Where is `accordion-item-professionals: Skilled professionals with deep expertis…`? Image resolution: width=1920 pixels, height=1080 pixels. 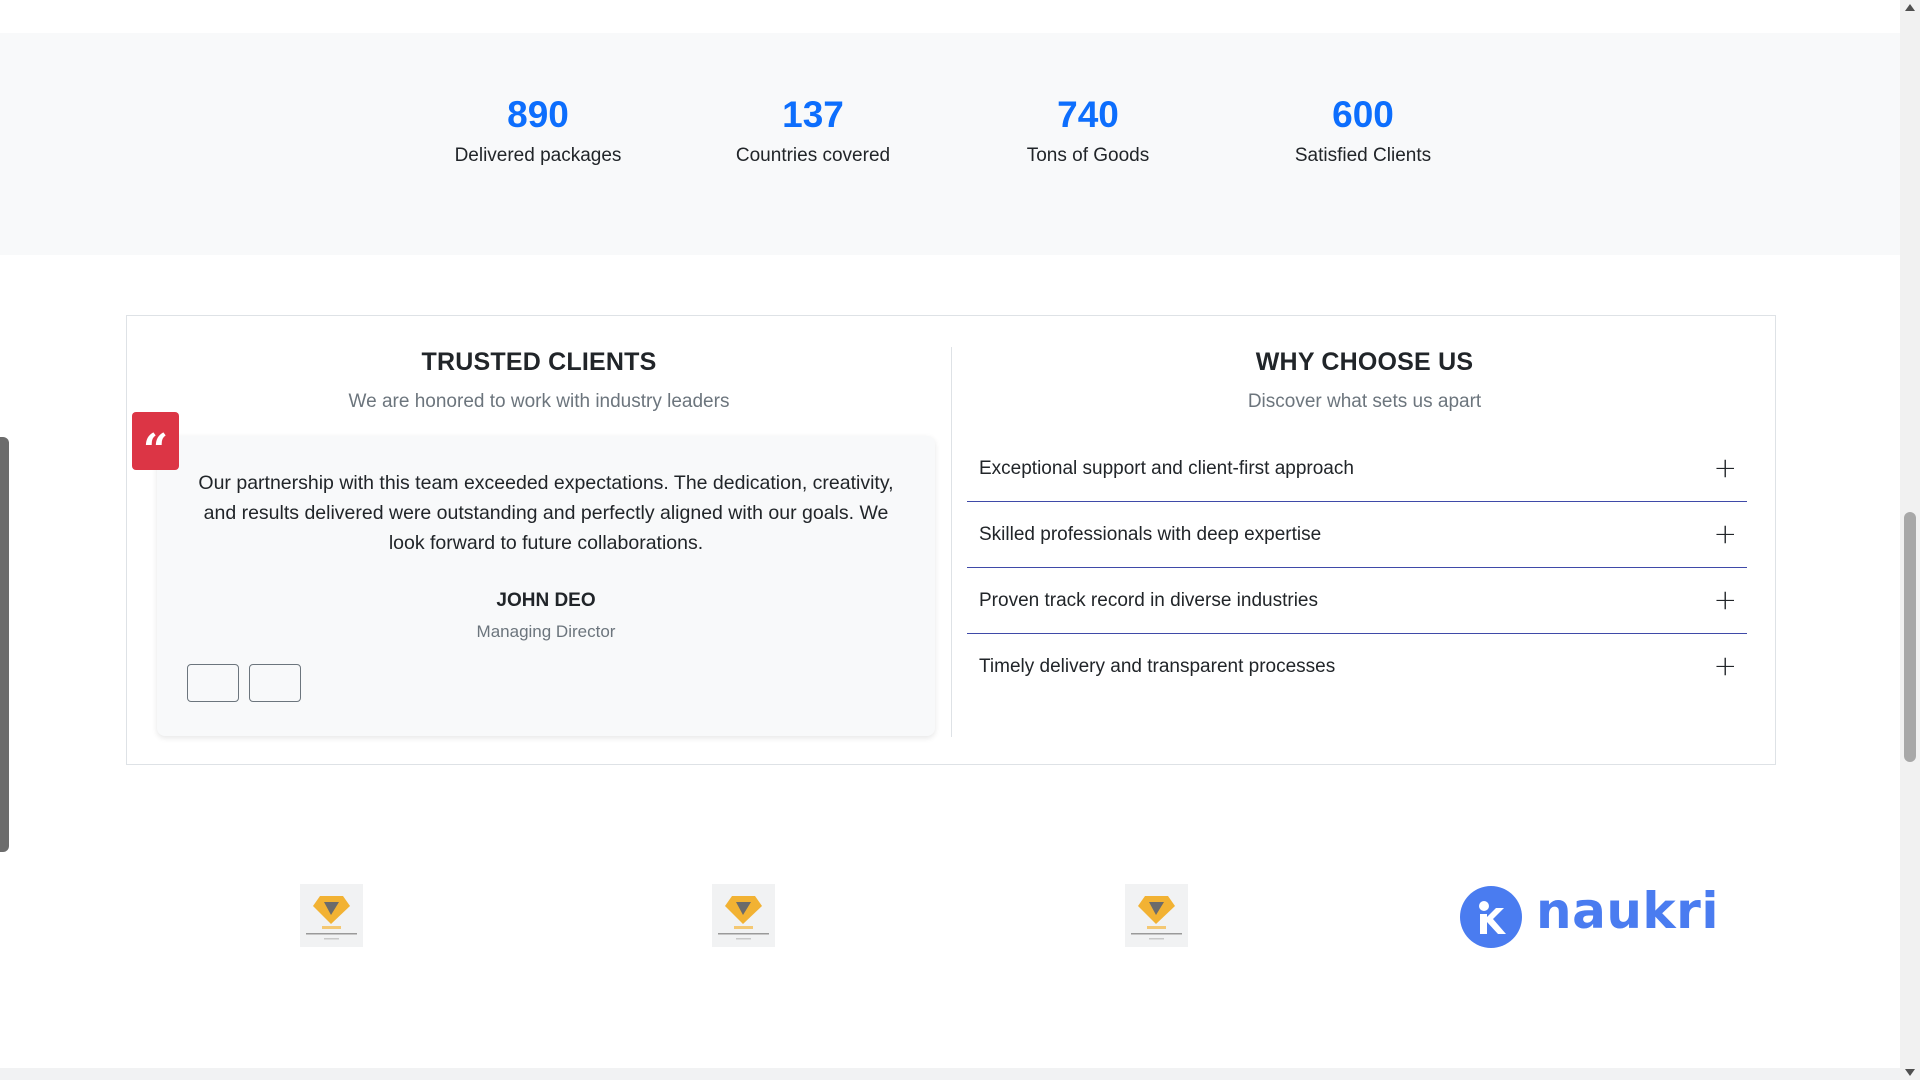 accordion-item-professionals: Skilled professionals with deep expertis… is located at coordinates (1357, 535).